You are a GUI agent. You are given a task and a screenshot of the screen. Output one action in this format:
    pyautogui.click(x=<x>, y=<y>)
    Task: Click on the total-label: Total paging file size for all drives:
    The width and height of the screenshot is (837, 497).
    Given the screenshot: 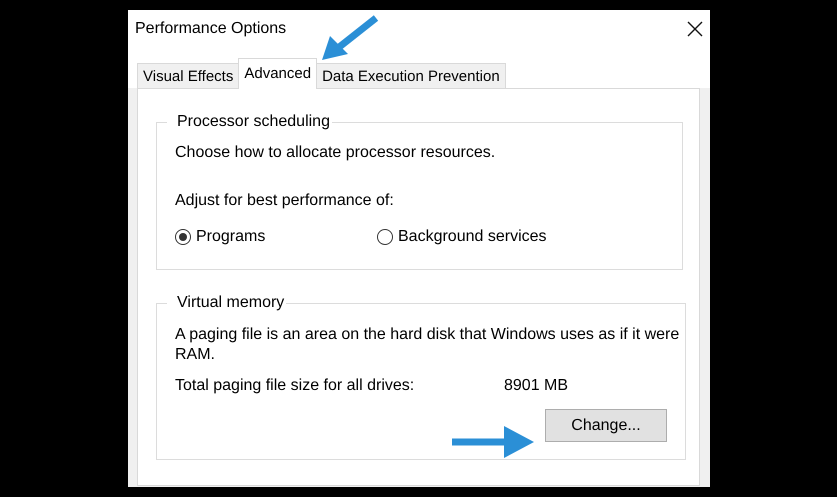 What is the action you would take?
    pyautogui.click(x=295, y=386)
    